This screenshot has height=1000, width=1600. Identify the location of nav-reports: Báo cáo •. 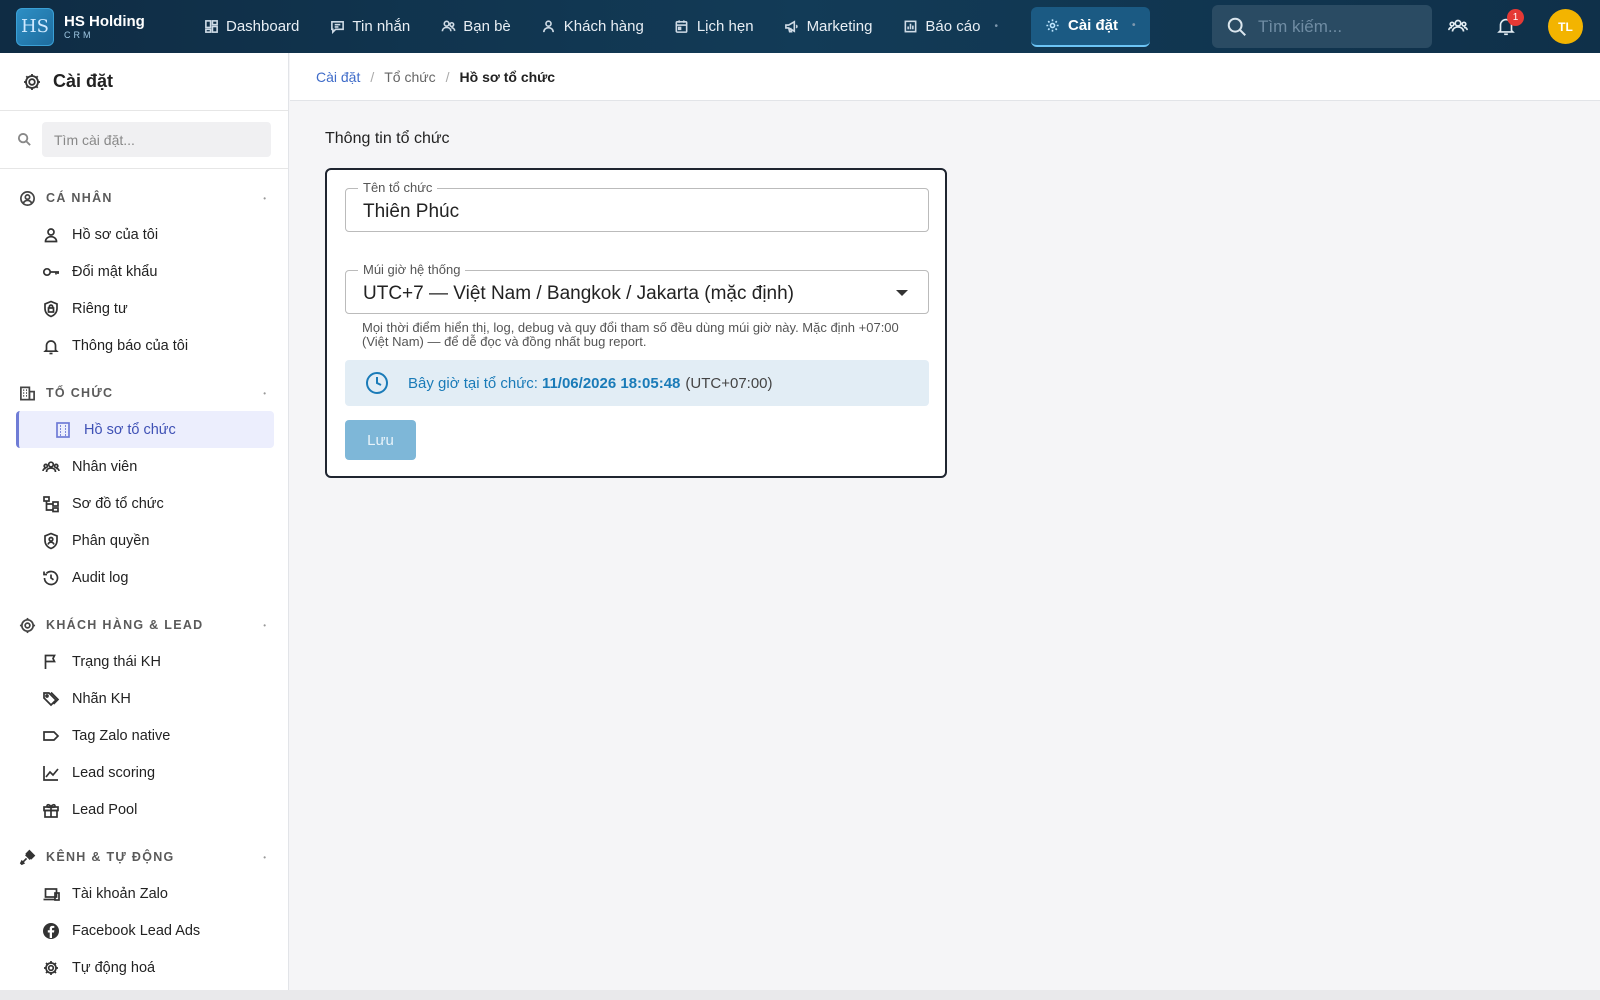
(950, 27).